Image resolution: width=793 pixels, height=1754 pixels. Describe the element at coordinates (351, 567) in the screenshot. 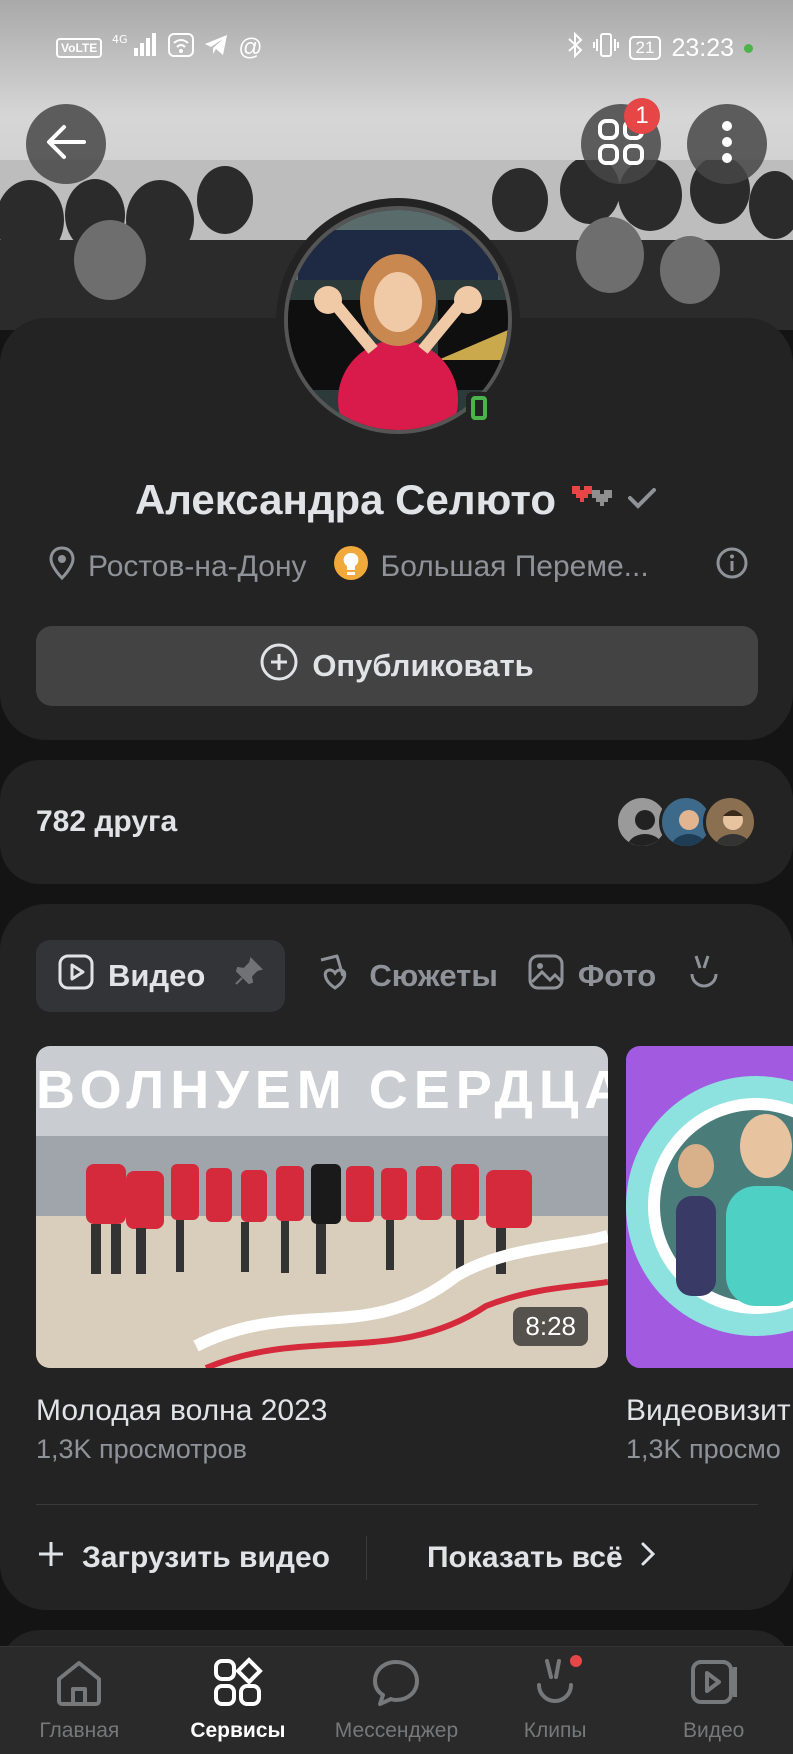

I see `community-icon` at that location.